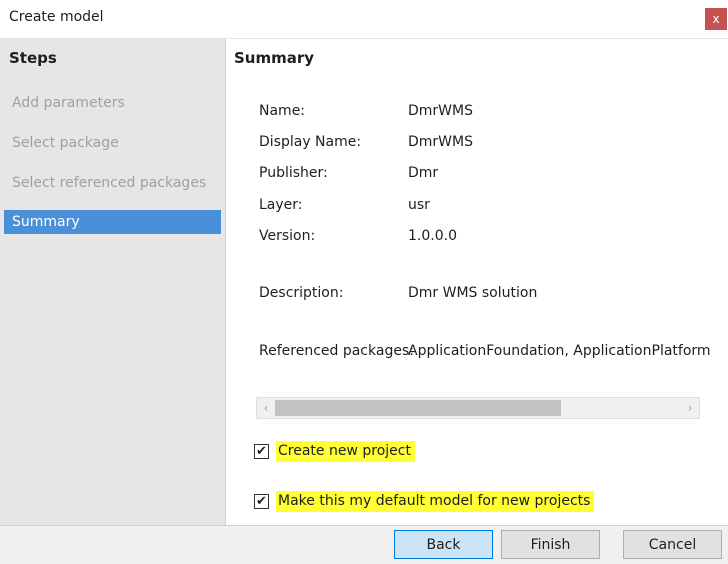  What do you see at coordinates (33, 58) in the screenshot?
I see `steps-heading: Steps` at bounding box center [33, 58].